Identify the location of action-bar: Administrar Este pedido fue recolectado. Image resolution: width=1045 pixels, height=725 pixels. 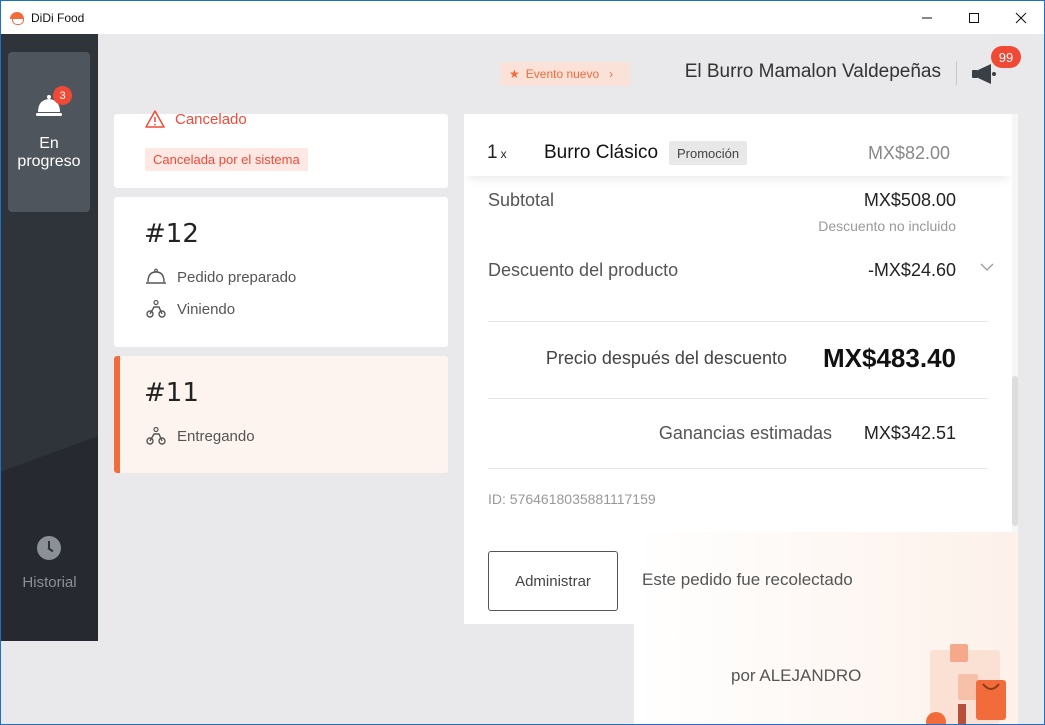
(741, 578).